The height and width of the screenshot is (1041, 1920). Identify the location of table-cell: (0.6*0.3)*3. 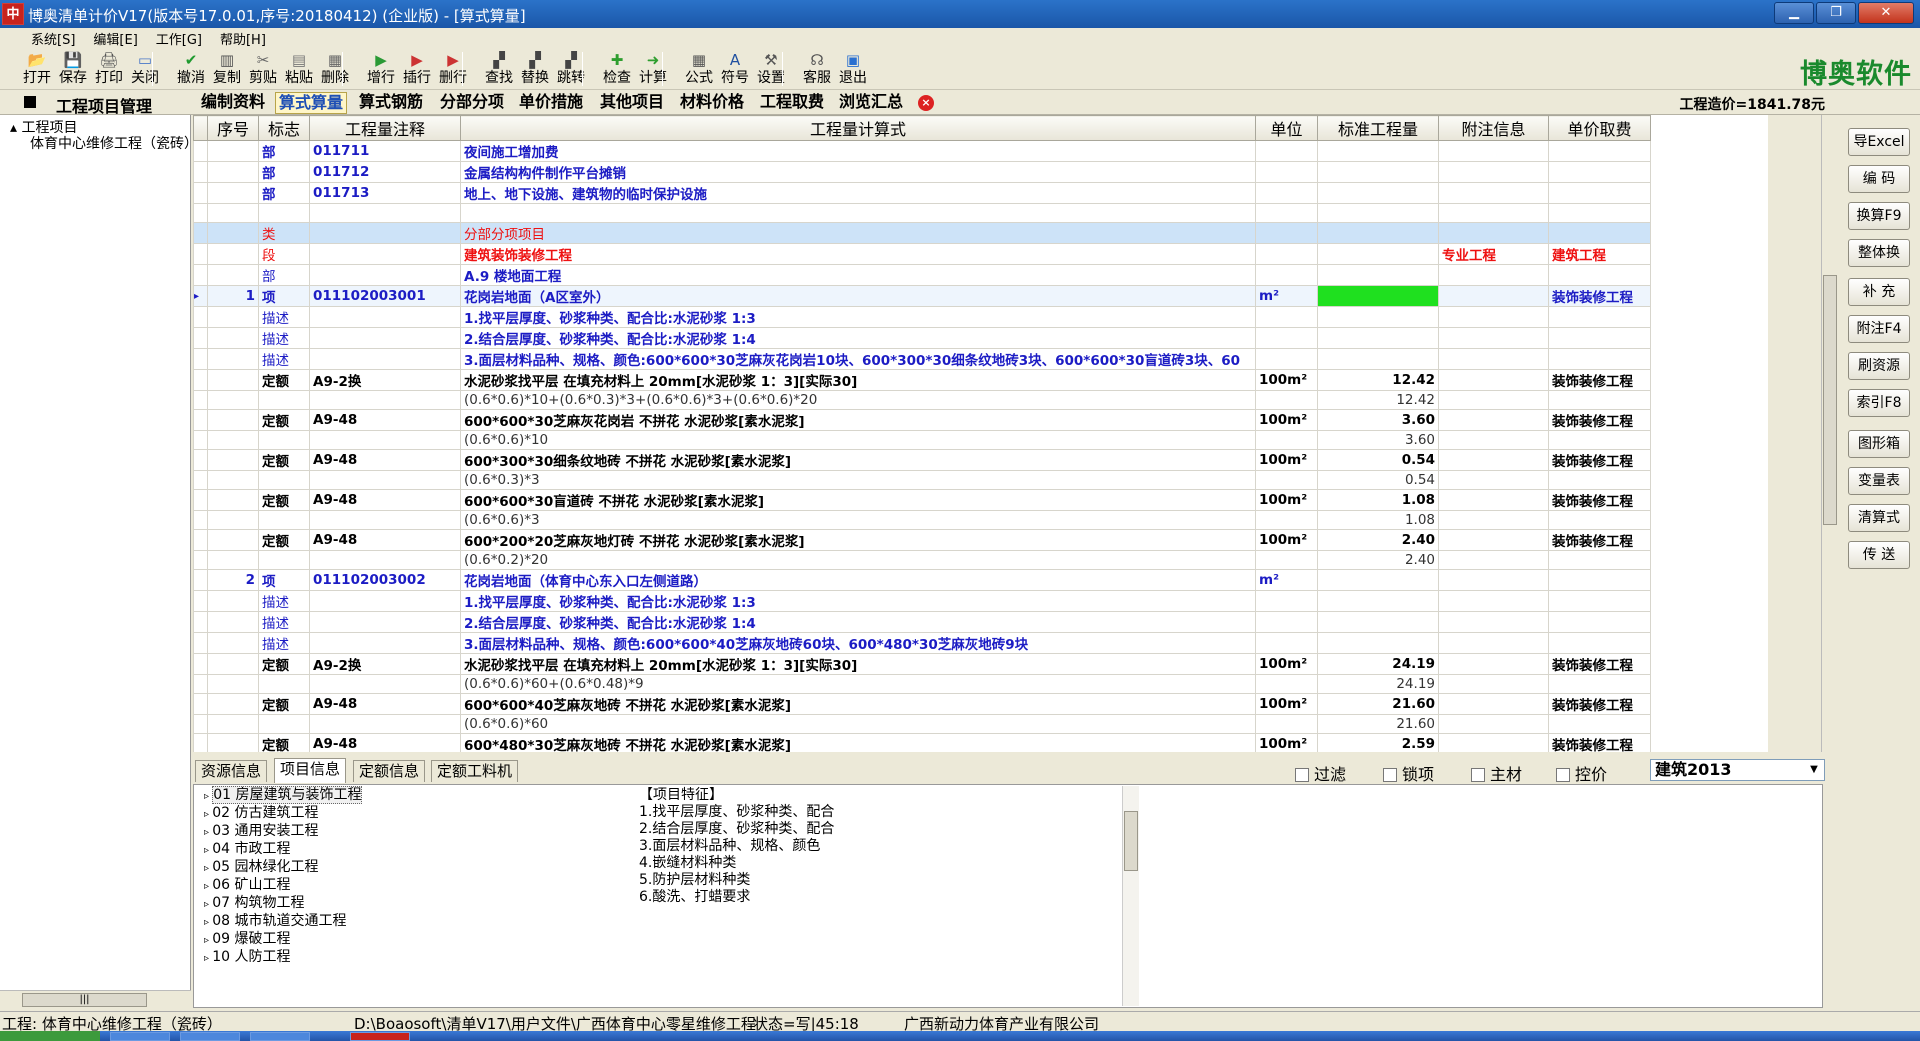
(858, 480).